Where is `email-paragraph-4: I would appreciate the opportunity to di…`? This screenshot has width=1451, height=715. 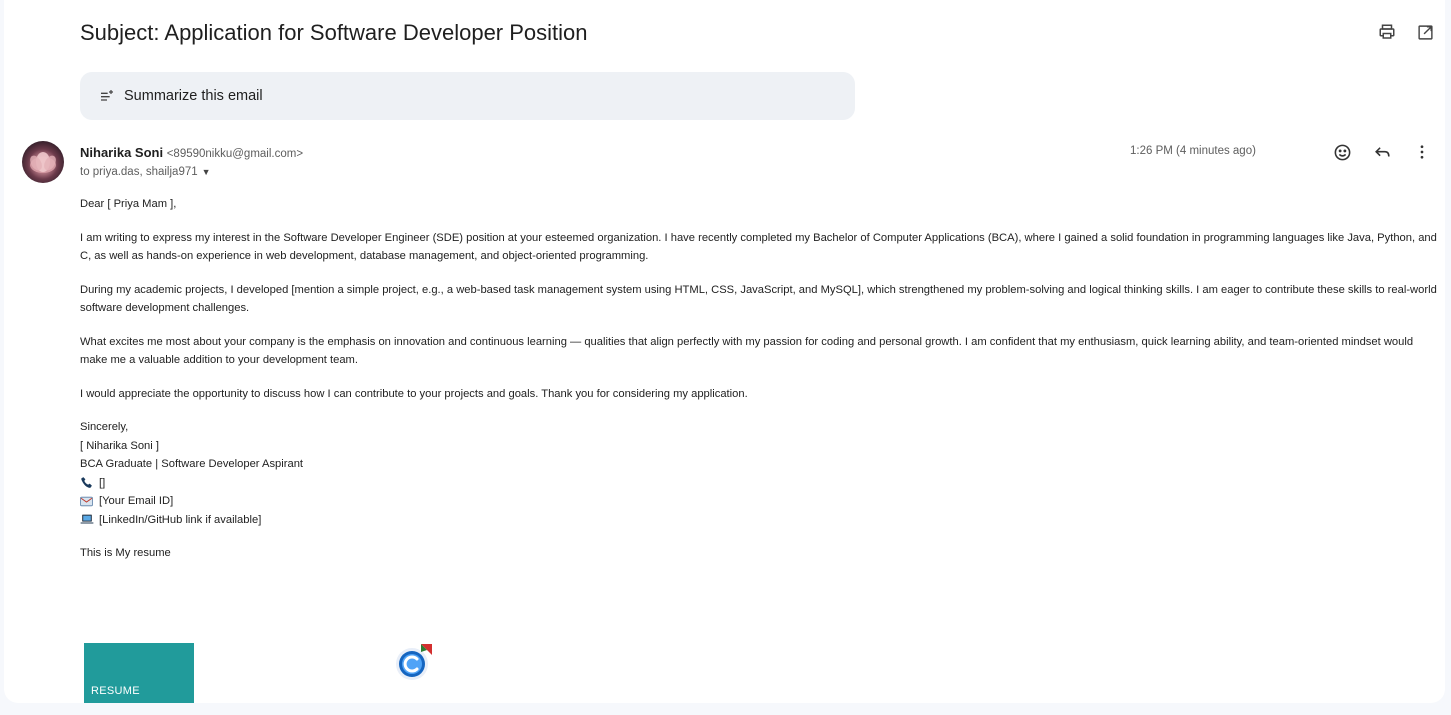
email-paragraph-4: I would appreciate the opportunity to di… is located at coordinates (414, 393).